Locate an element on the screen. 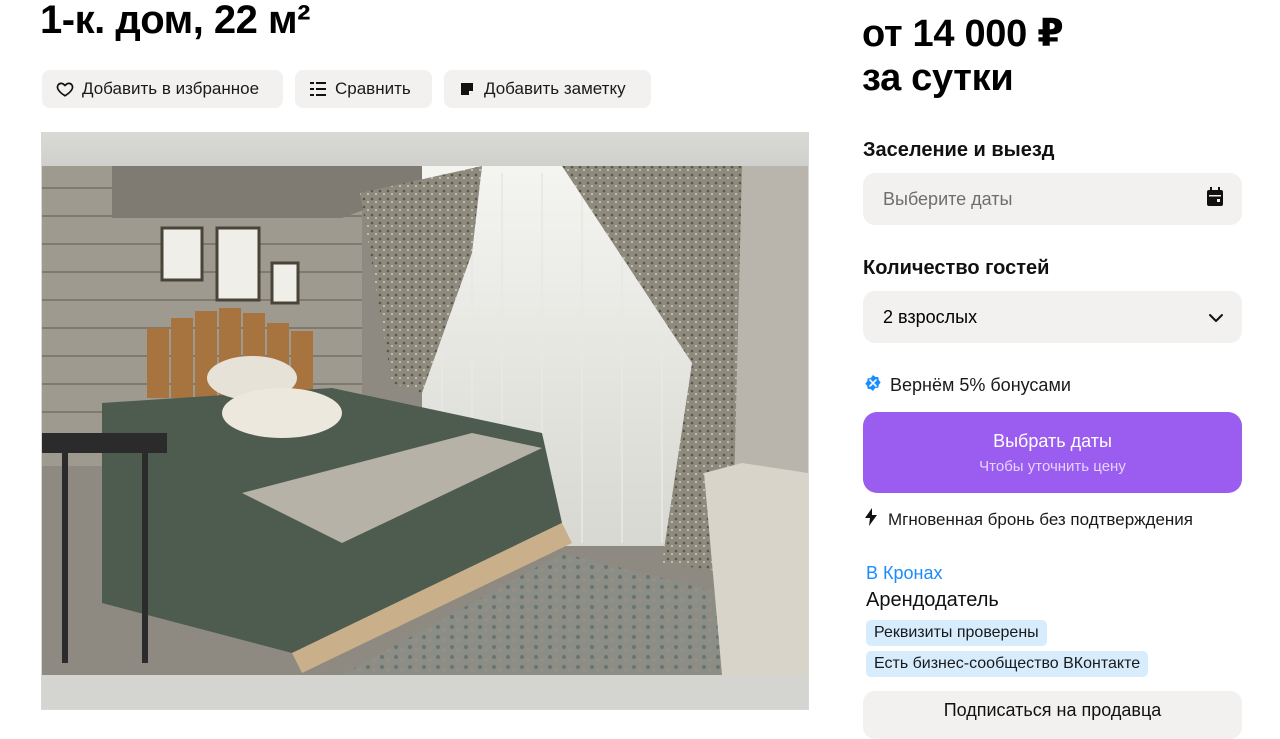  seller-name-link: В Кронах is located at coordinates (904, 573).